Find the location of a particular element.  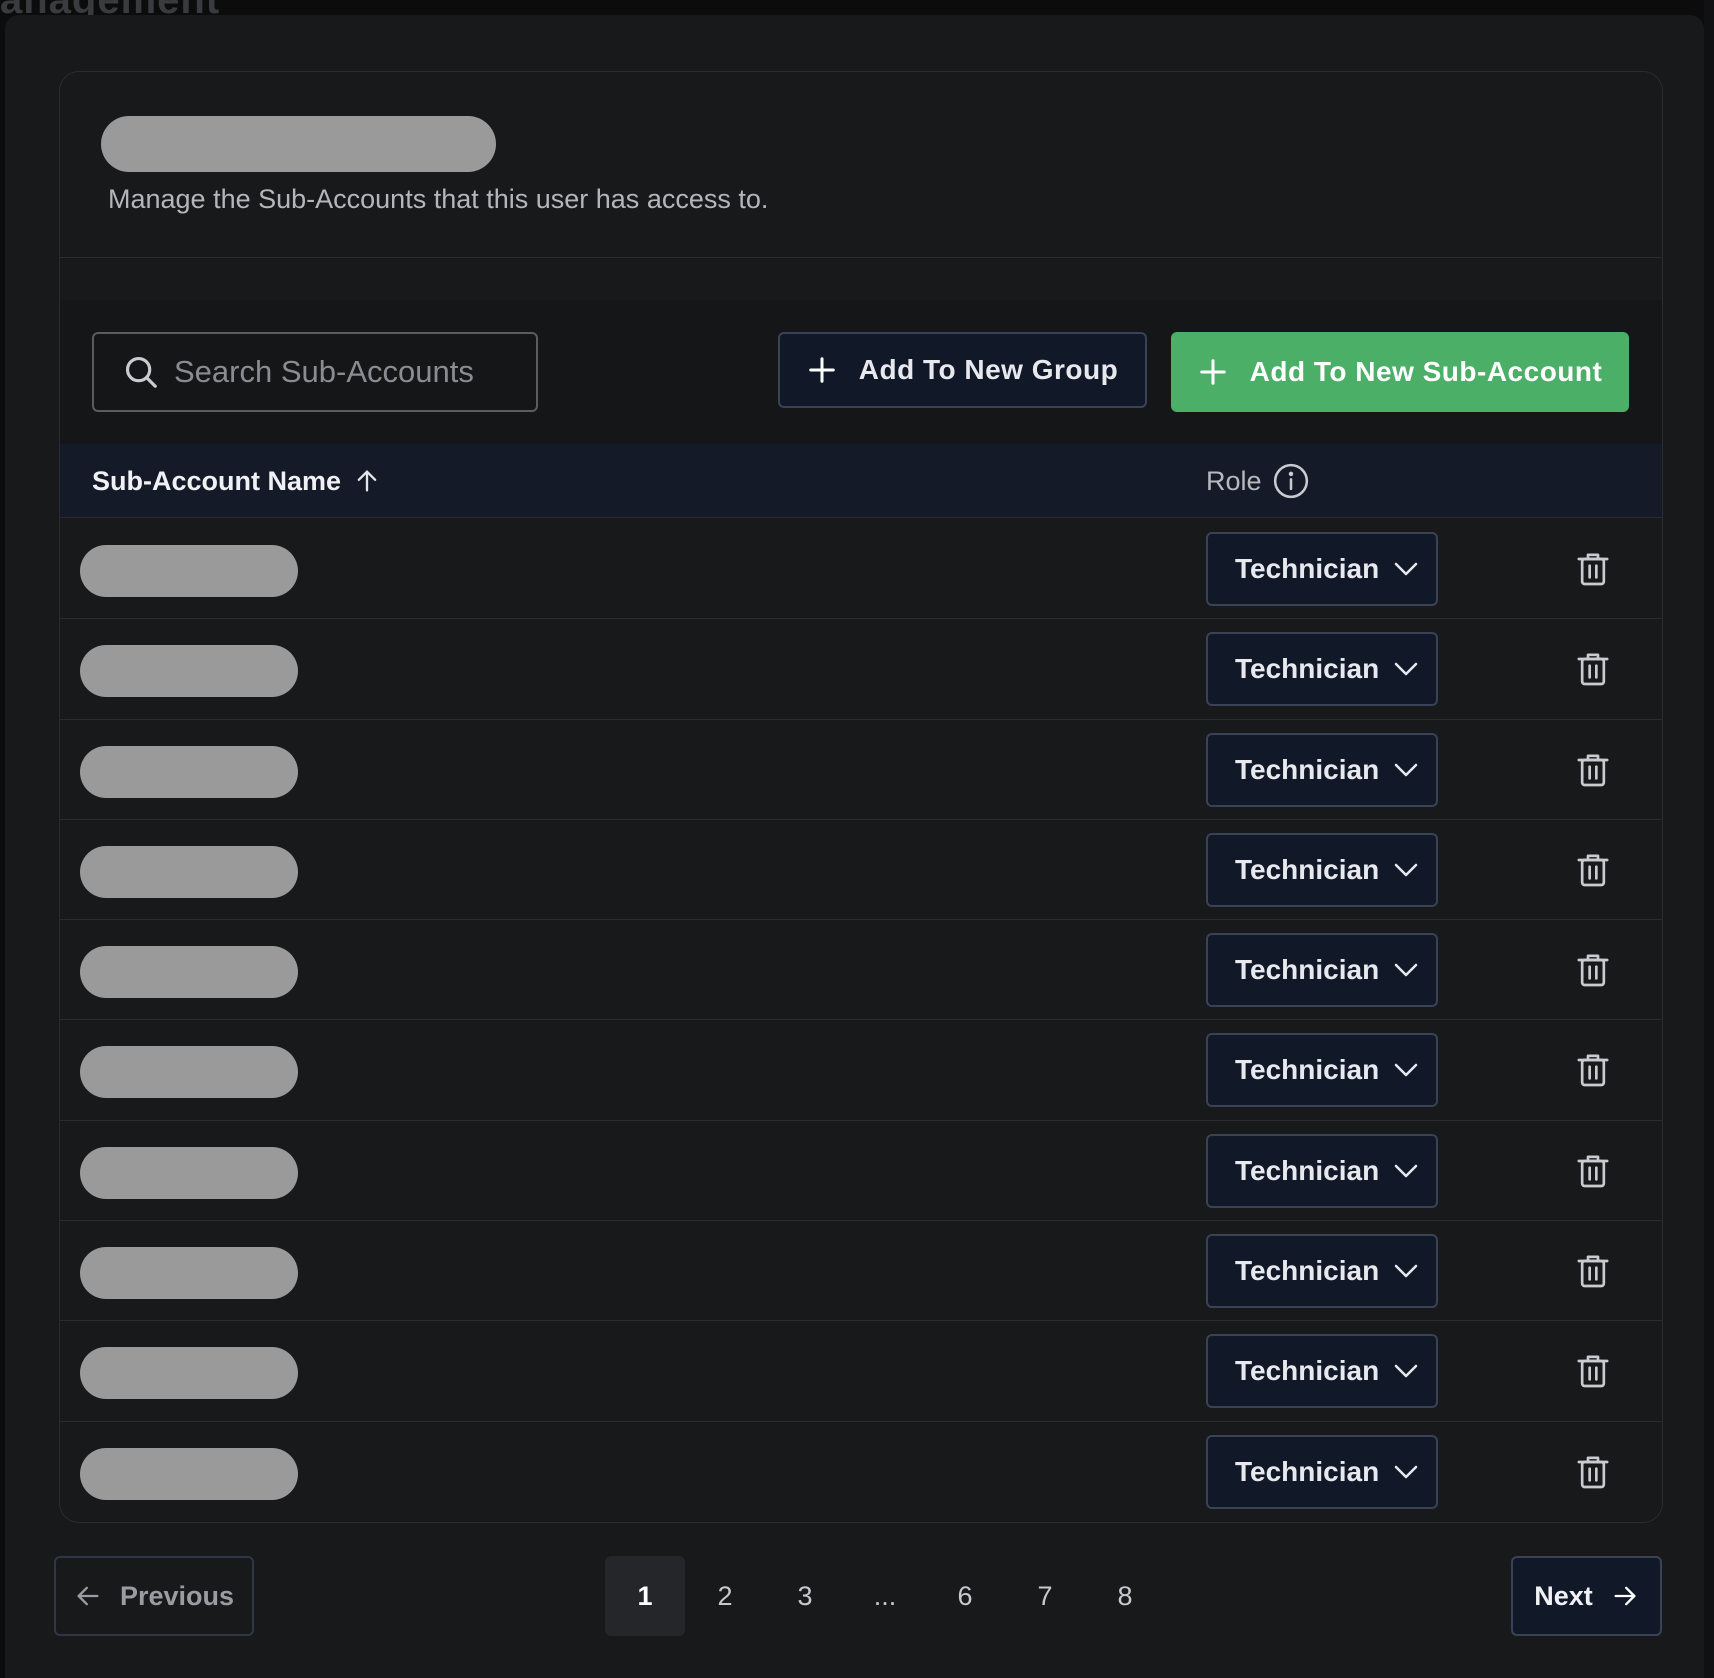

info-icon is located at coordinates (1291, 481).